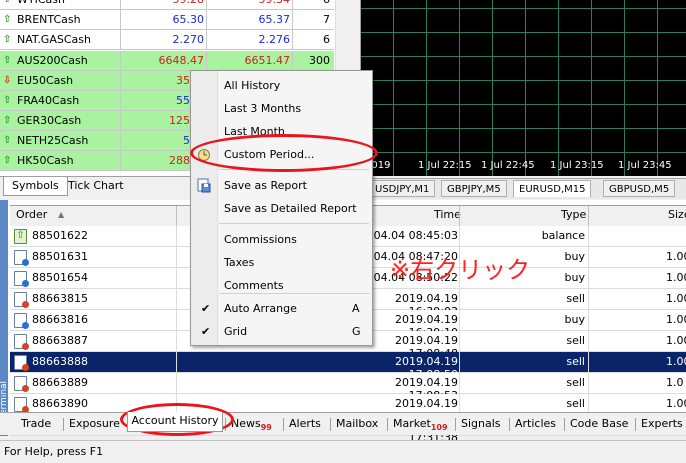 This screenshot has height=463, width=686. I want to click on terminal-tab-articles: Articles, so click(535, 424).